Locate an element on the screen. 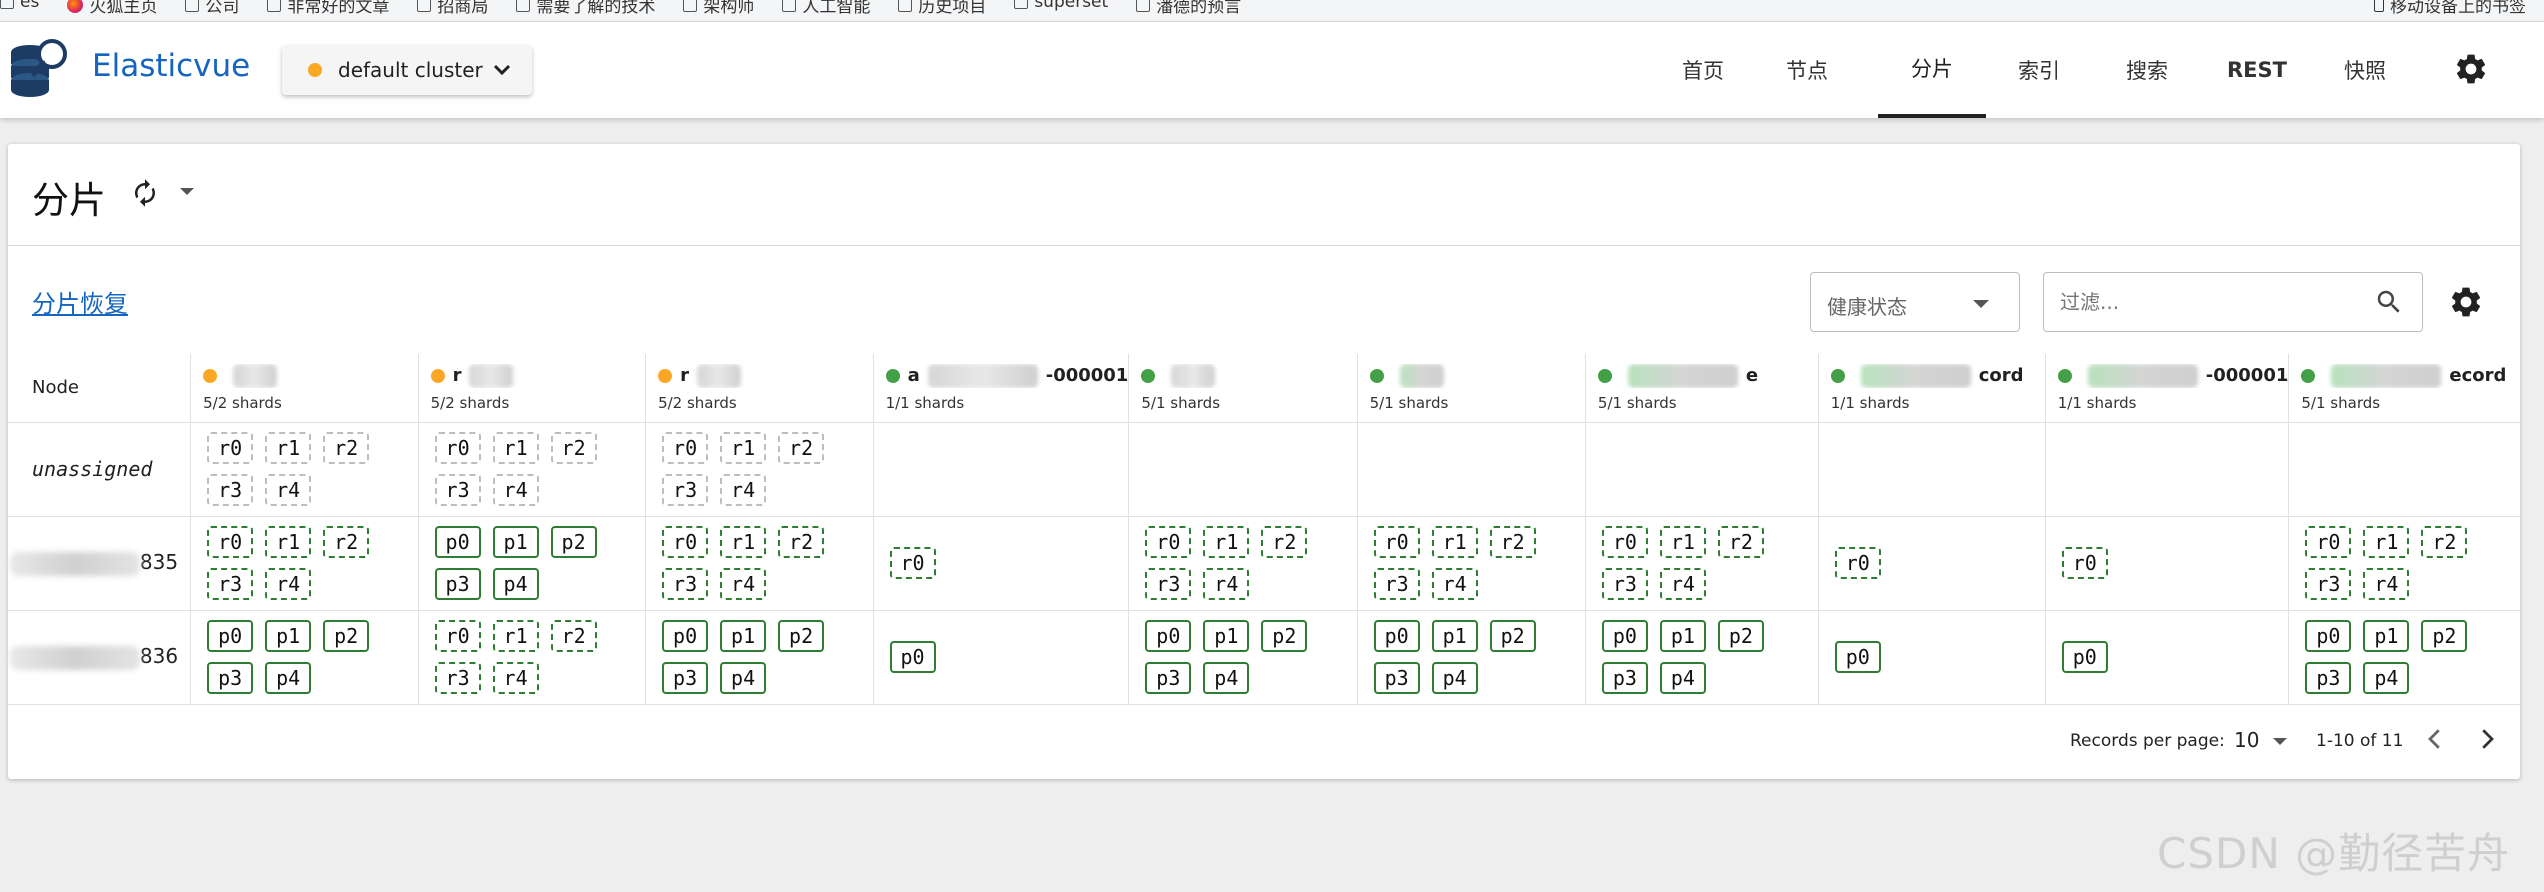 Image resolution: width=2544 pixels, height=892 pixels. nav-tab-shards: 分片 is located at coordinates (1932, 70).